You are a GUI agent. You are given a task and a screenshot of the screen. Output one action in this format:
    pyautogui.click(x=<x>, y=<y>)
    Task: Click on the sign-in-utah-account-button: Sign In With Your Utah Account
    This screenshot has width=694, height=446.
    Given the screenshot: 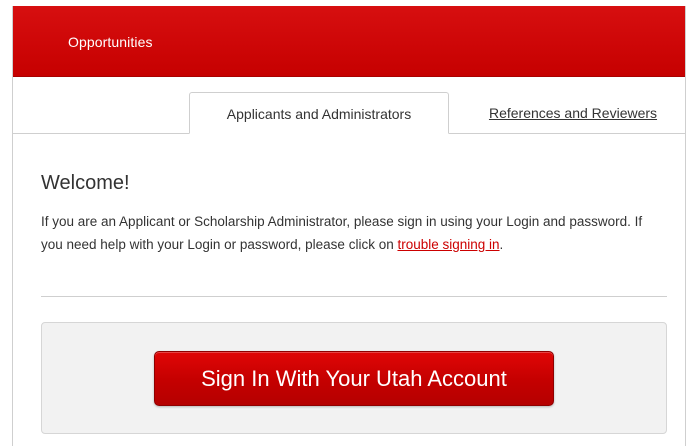 What is the action you would take?
    pyautogui.click(x=354, y=378)
    